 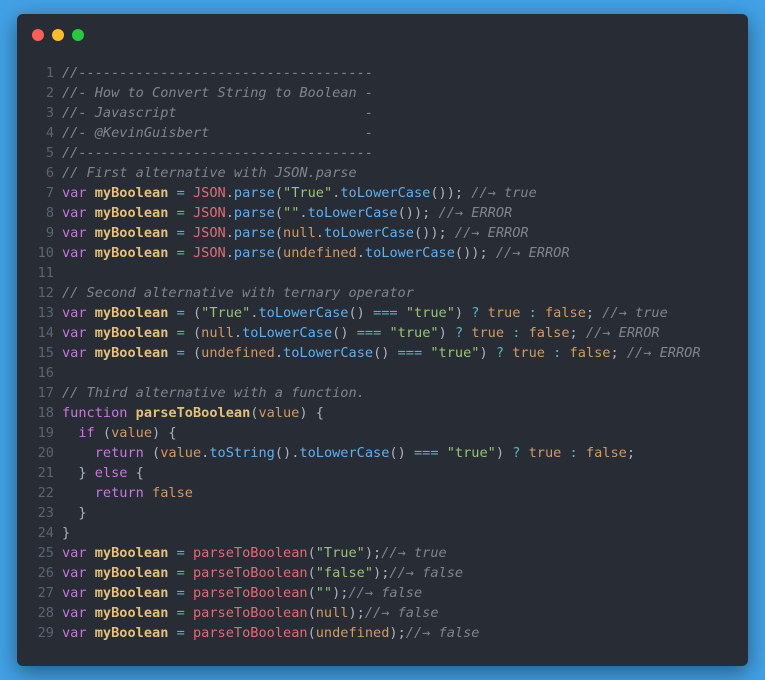 I want to click on code-token: if, so click(x=86, y=433).